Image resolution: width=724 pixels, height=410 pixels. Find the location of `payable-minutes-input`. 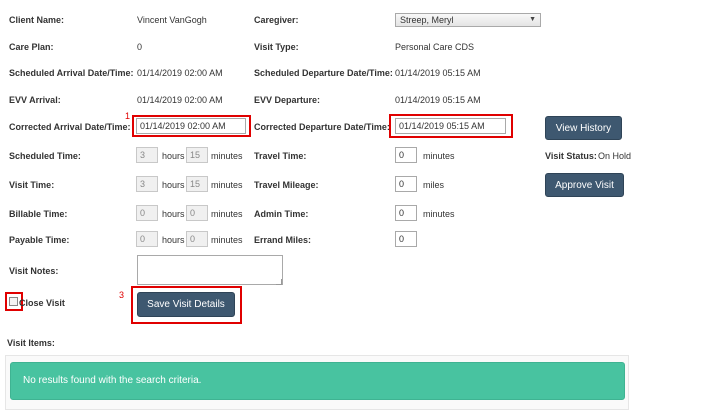

payable-minutes-input is located at coordinates (197, 239).